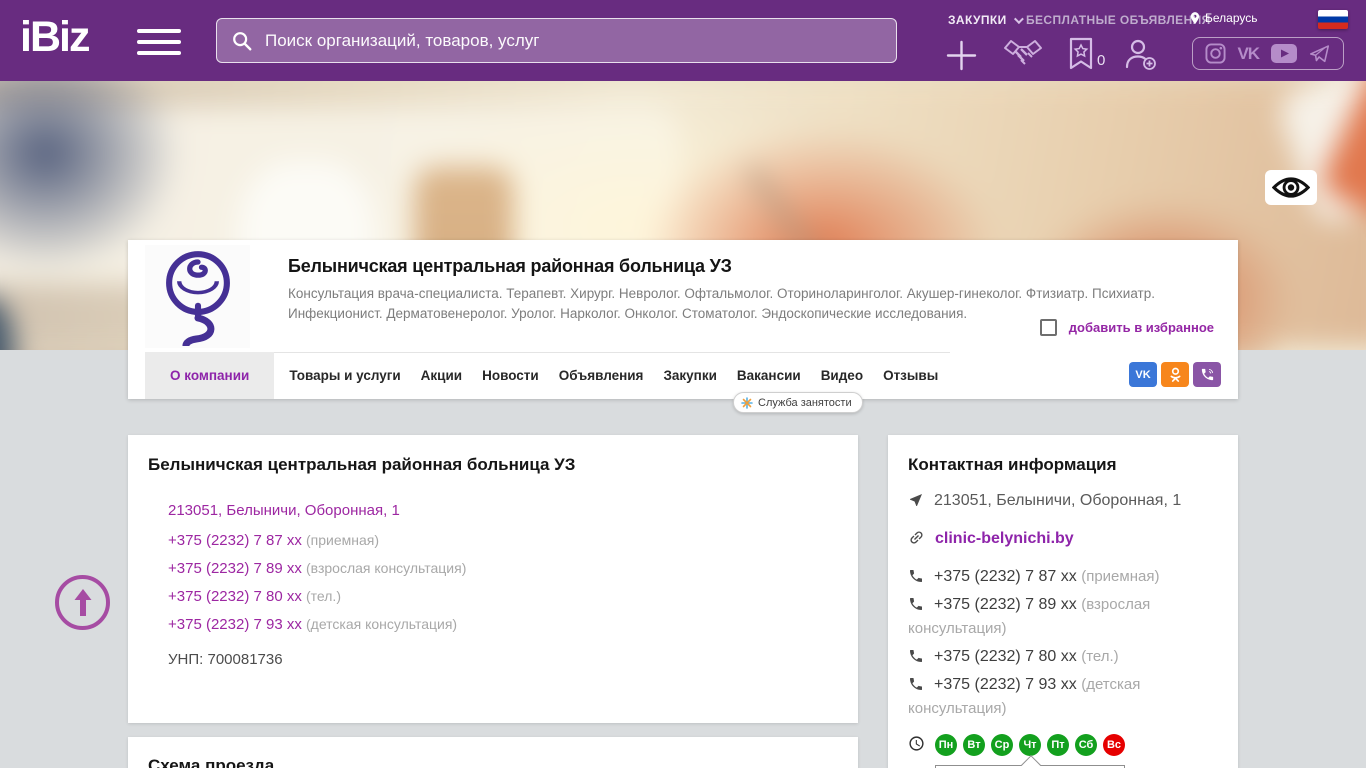 This screenshot has width=1366, height=768. Describe the element at coordinates (1018, 18) in the screenshot. I see `chevron-down-icon` at that location.